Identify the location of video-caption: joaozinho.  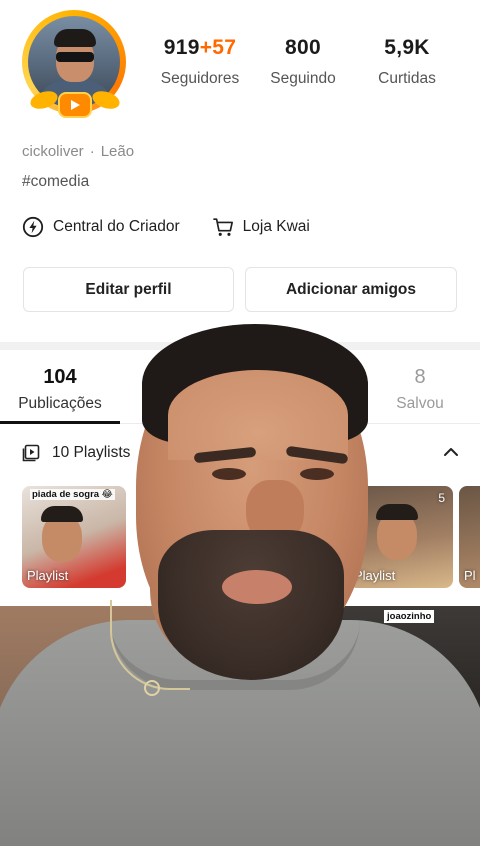
(409, 616).